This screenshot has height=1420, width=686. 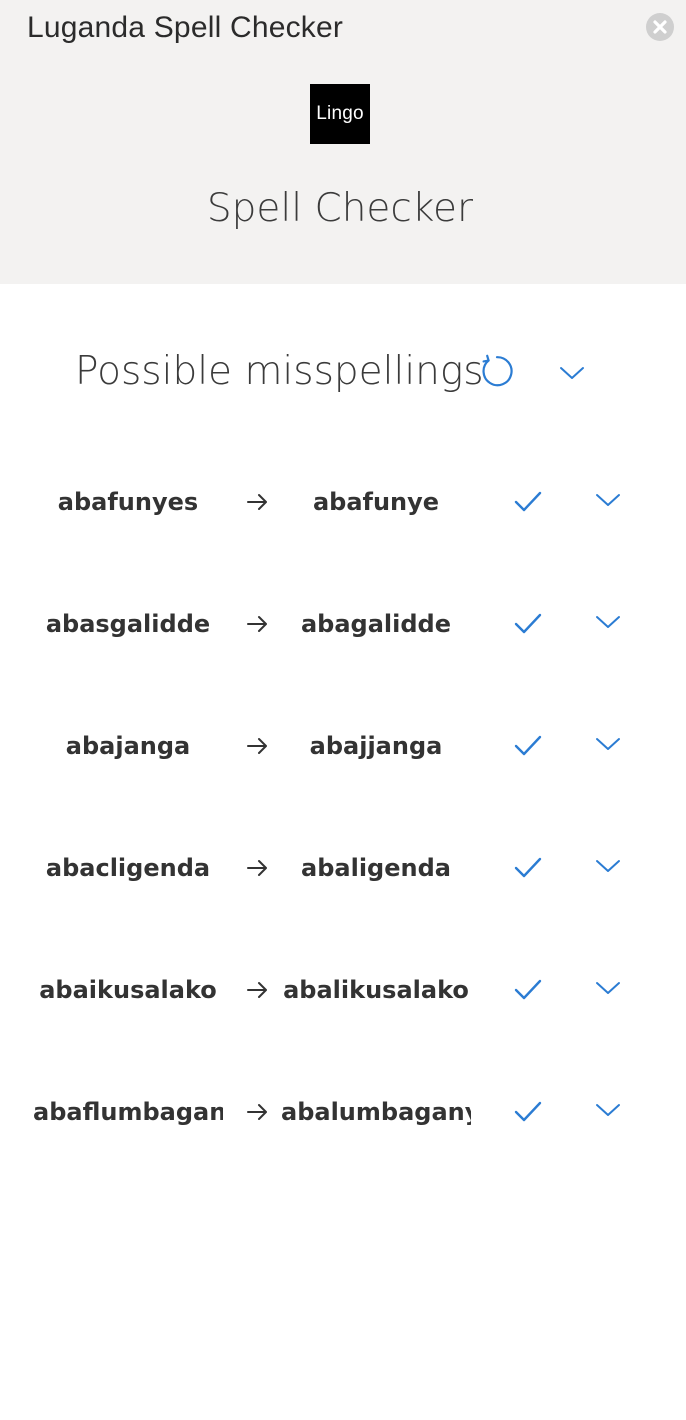 I want to click on suggestion-row: abacligenda abaligenda, so click(x=343, y=897).